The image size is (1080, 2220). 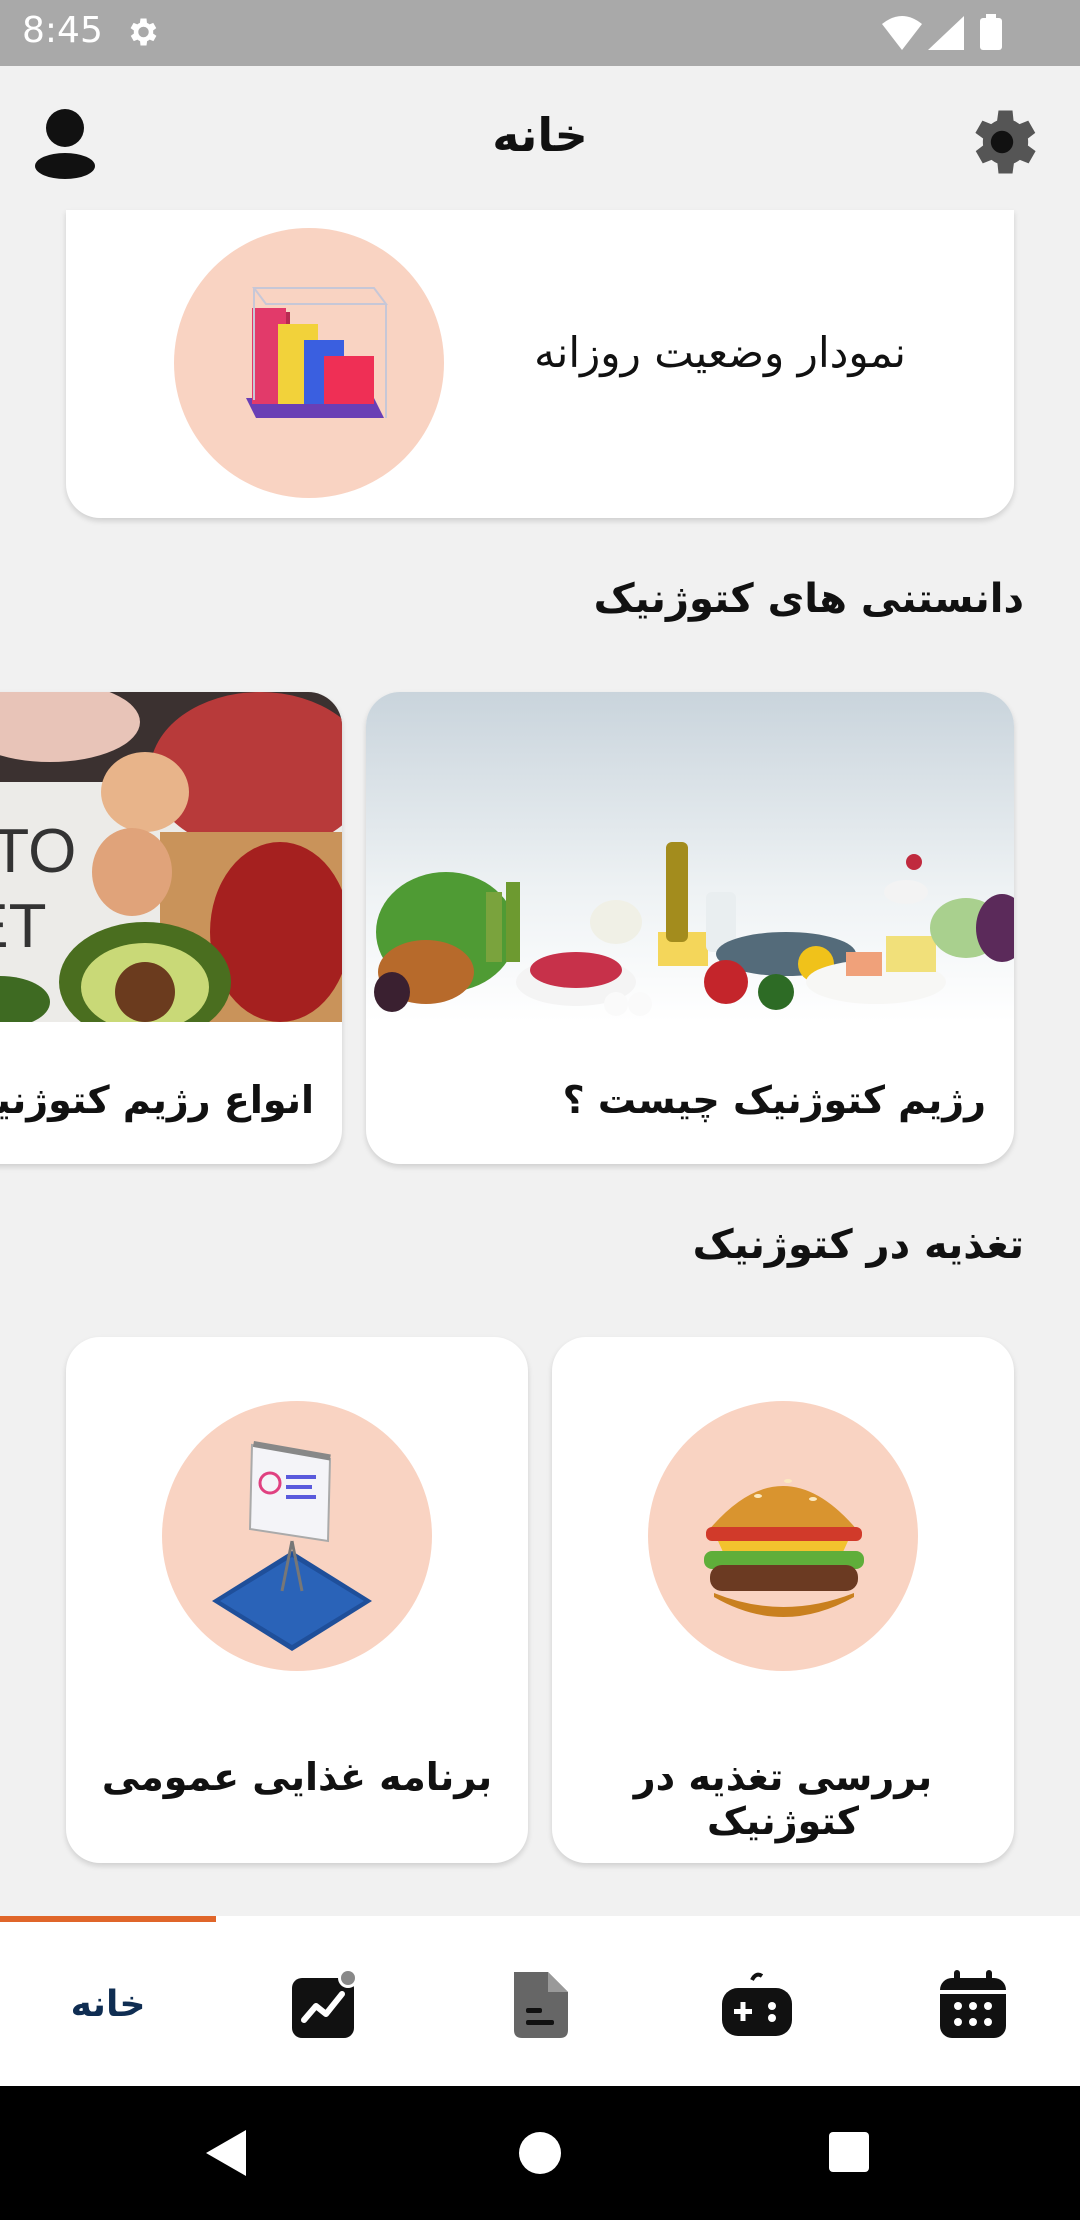 What do you see at coordinates (171, 857) in the screenshot?
I see `keto-diet-board-photo: ETO IET` at bounding box center [171, 857].